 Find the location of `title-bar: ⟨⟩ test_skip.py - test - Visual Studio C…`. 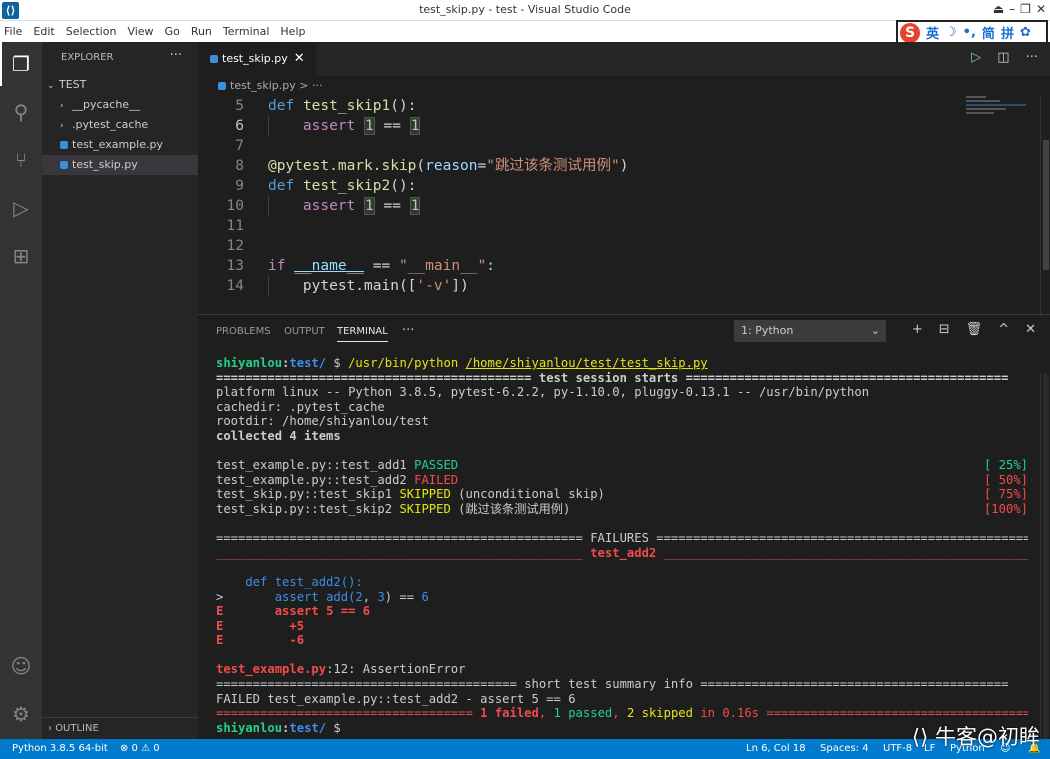

title-bar: ⟨⟩ test_skip.py - test - Visual Studio C… is located at coordinates (525, 10).